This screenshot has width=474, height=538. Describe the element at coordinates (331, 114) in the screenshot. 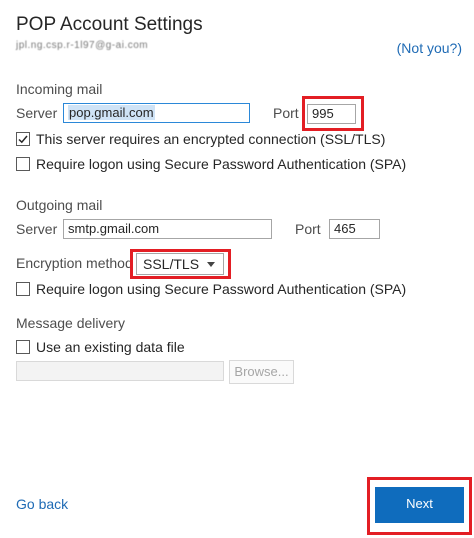

I see `incoming-port-input: 995` at that location.